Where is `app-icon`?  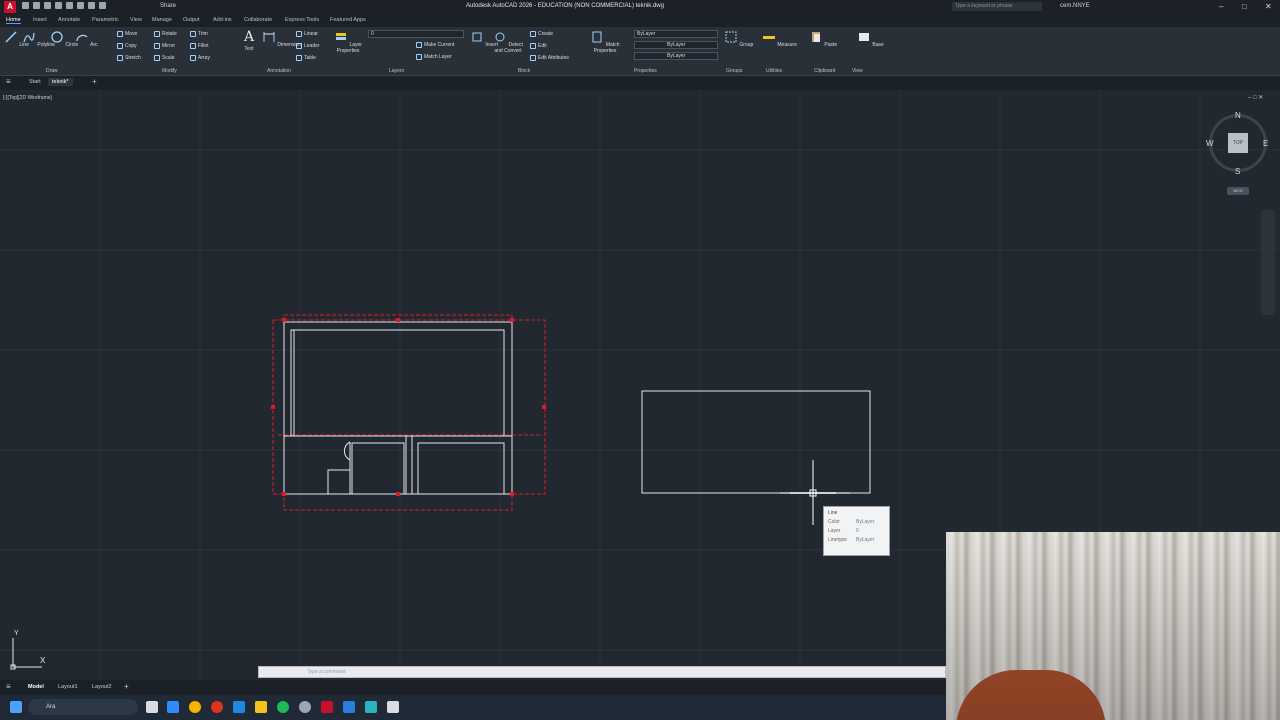
app-icon is located at coordinates (371, 707).